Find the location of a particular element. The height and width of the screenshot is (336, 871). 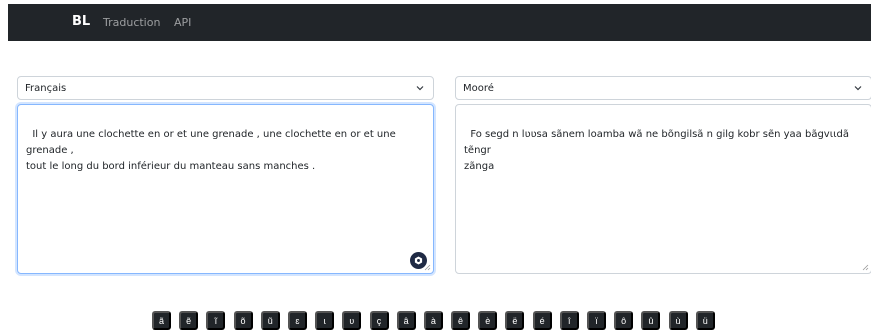

char-key: õ is located at coordinates (243, 320).